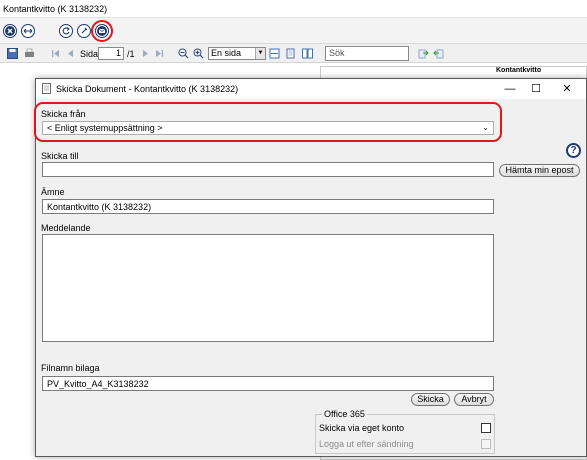 This screenshot has width=587, height=460. Describe the element at coordinates (12, 53) in the screenshot. I see `save-icon` at that location.